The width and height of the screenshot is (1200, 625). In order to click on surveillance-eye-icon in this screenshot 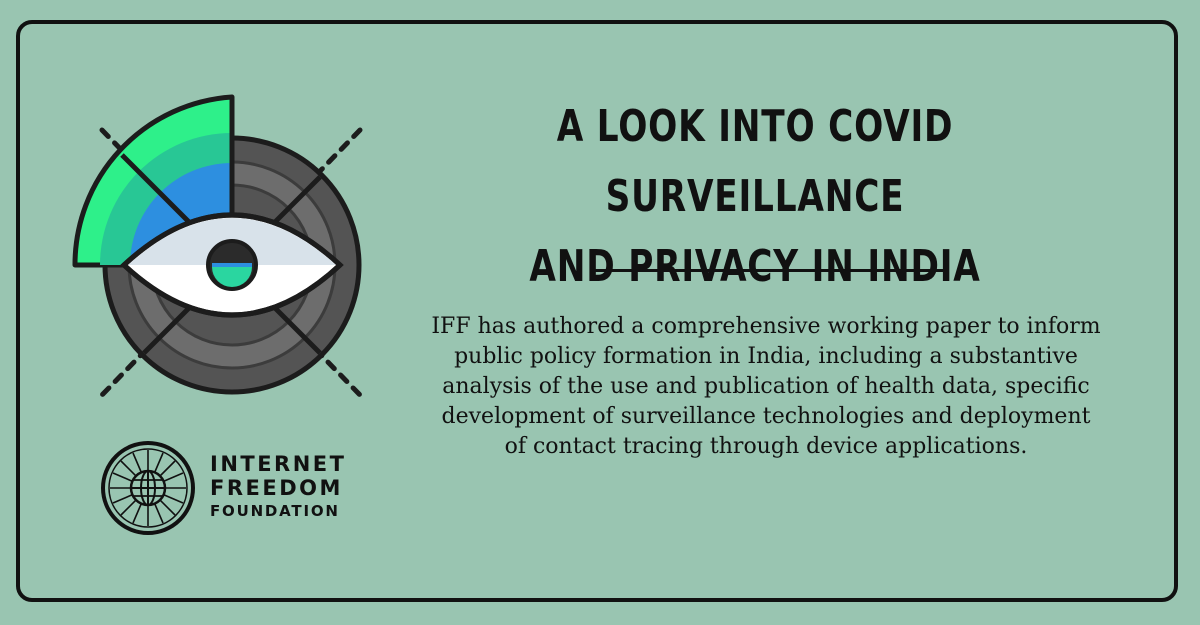, I will do `click(217, 246)`.